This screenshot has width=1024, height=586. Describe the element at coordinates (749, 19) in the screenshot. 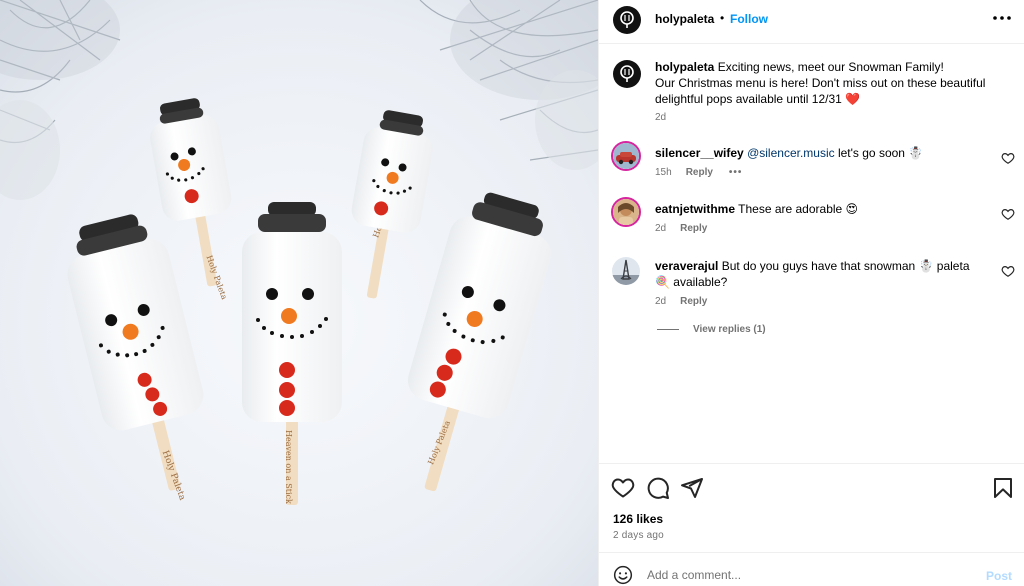

I see `follow-button: Follow` at that location.